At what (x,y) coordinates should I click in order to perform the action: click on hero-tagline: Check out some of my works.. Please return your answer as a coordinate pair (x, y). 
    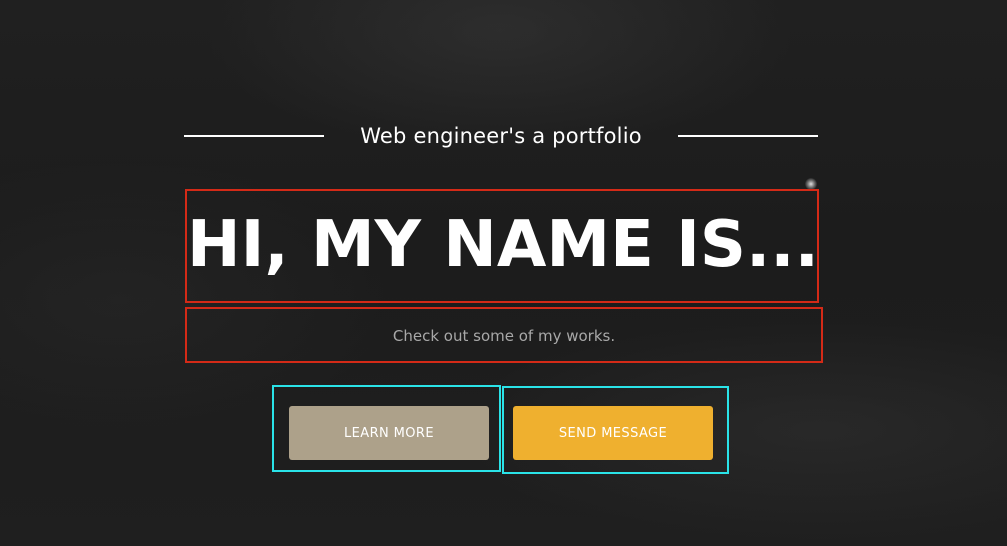
    Looking at the image, I should click on (504, 336).